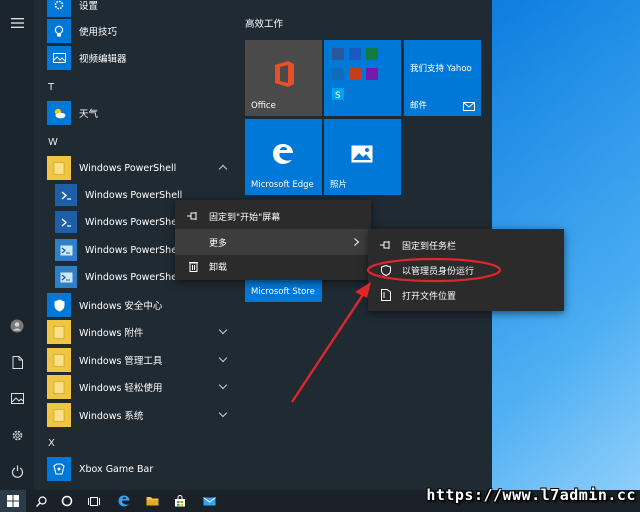 The width and height of the screenshot is (640, 512). What do you see at coordinates (282, 185) in the screenshot?
I see `tile-label: Microsoft Edge` at bounding box center [282, 185].